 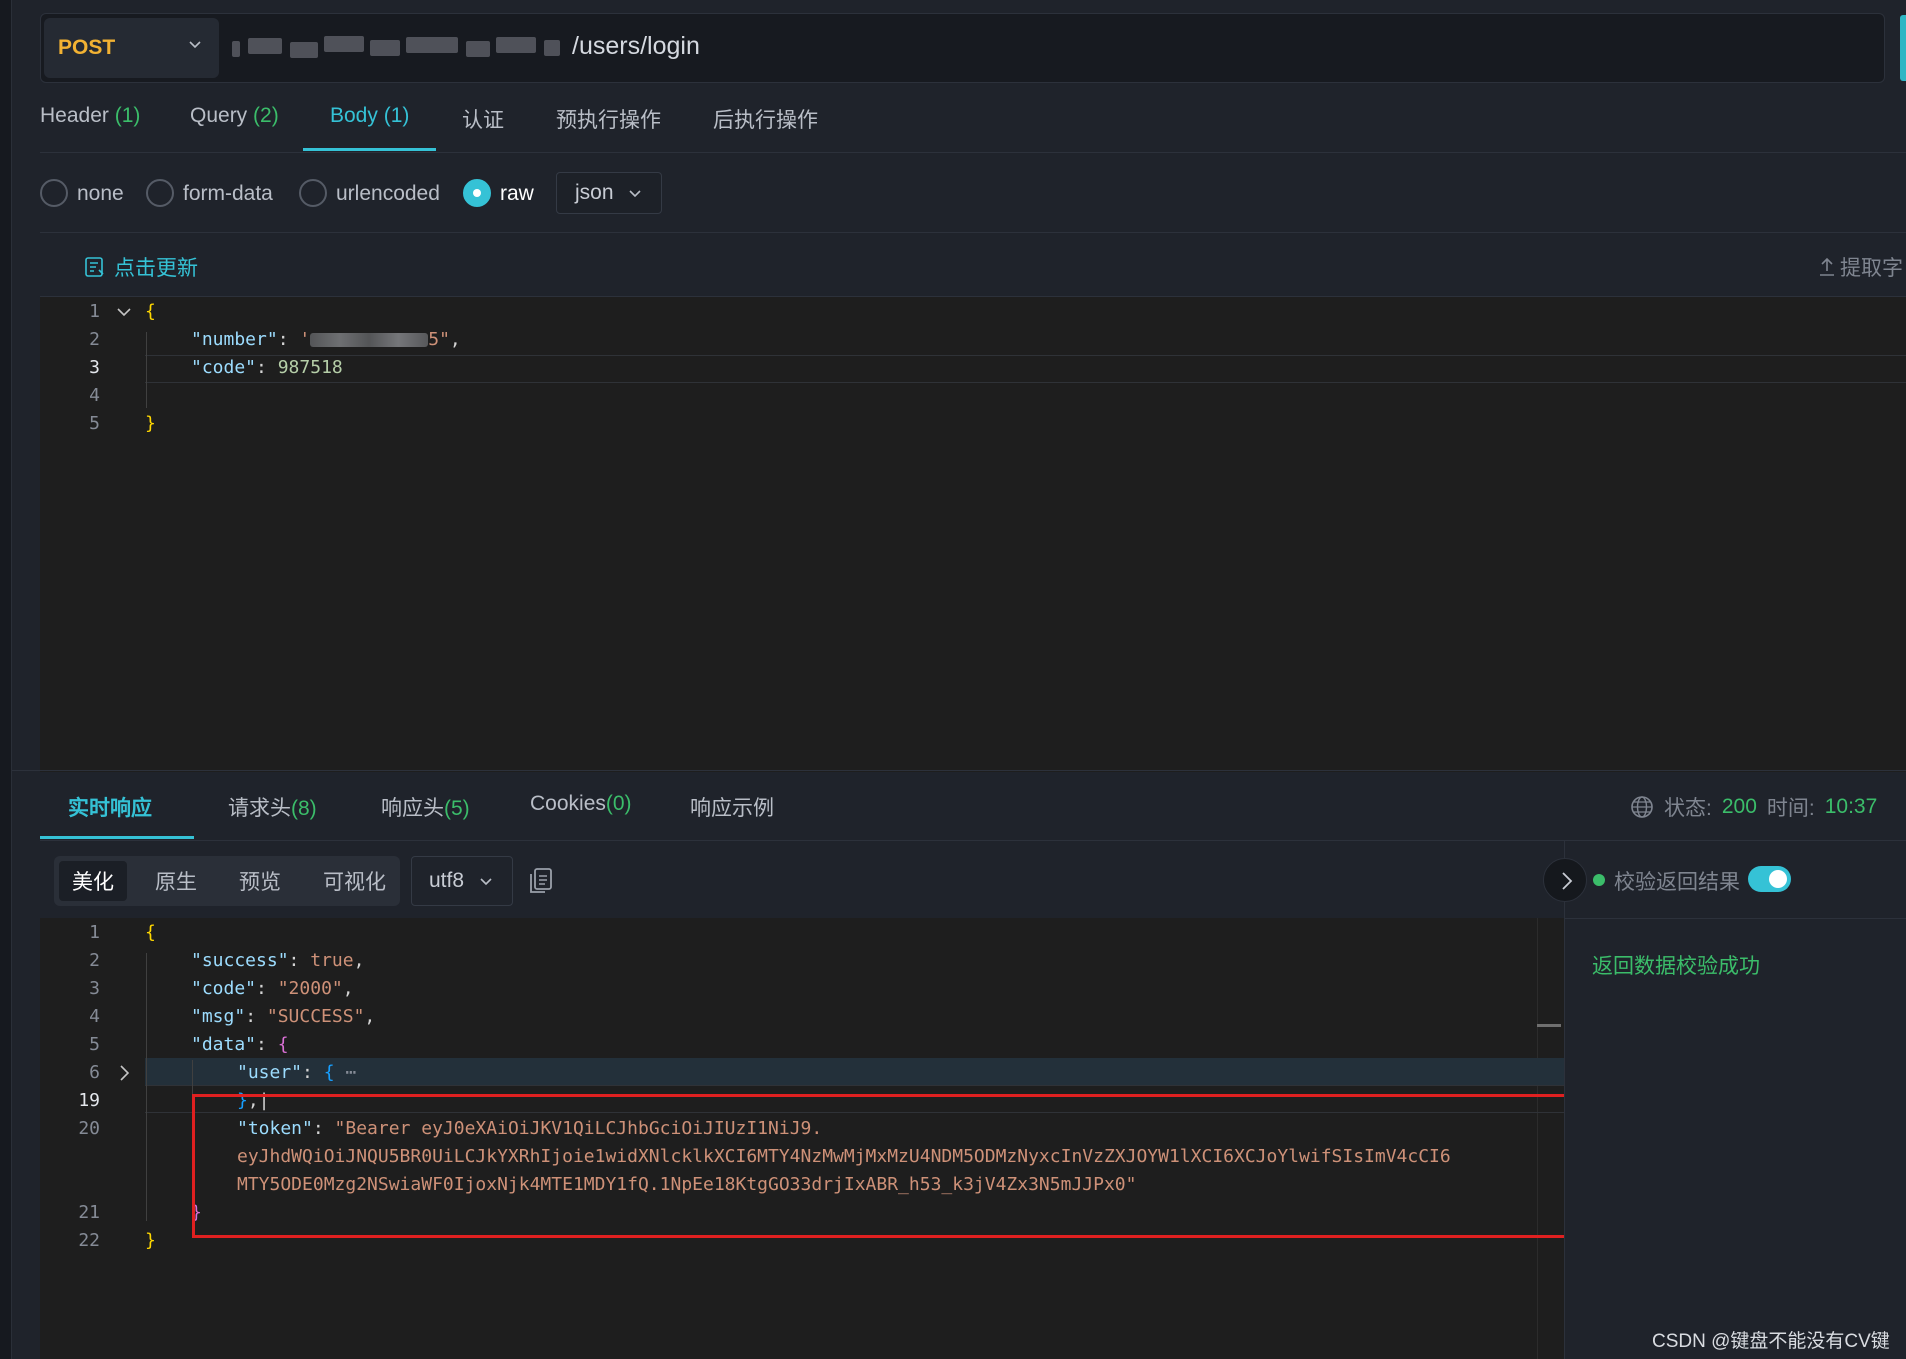 What do you see at coordinates (350, 1072) in the screenshot?
I see `fold-ellipsis-icon: ⋯` at bounding box center [350, 1072].